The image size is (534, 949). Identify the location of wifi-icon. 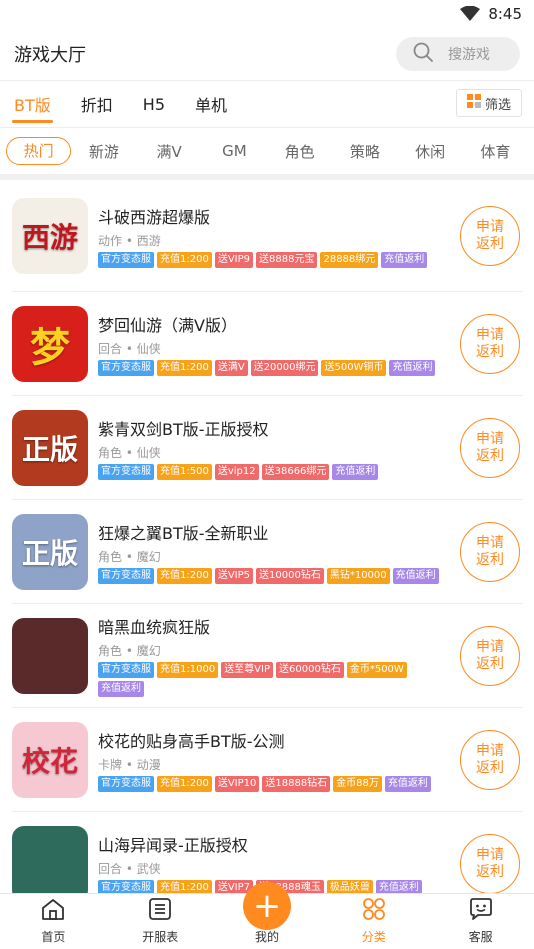
(470, 14).